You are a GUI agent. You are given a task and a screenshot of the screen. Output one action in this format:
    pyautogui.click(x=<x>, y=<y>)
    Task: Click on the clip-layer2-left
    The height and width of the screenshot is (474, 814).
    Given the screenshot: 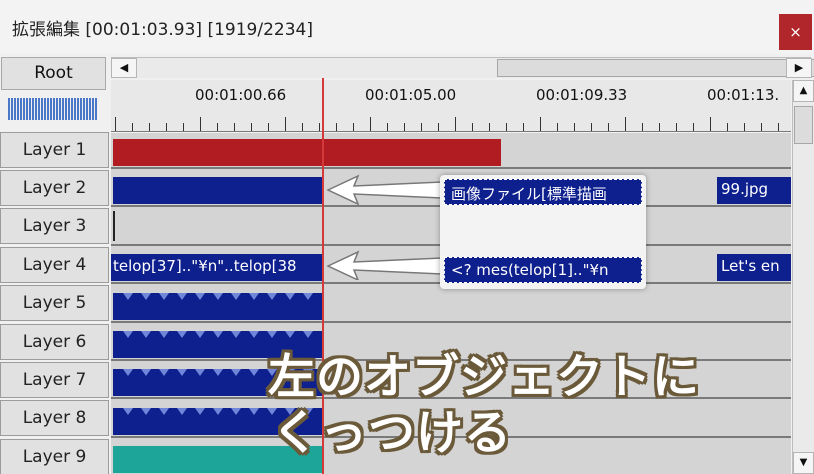 What is the action you would take?
    pyautogui.click(x=217, y=190)
    